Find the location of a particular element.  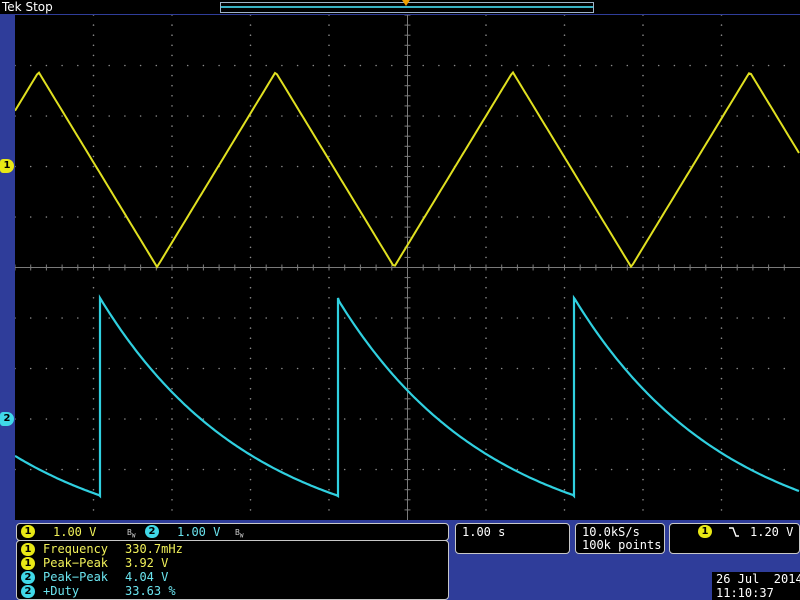

falling-edge-icon is located at coordinates (734, 532).